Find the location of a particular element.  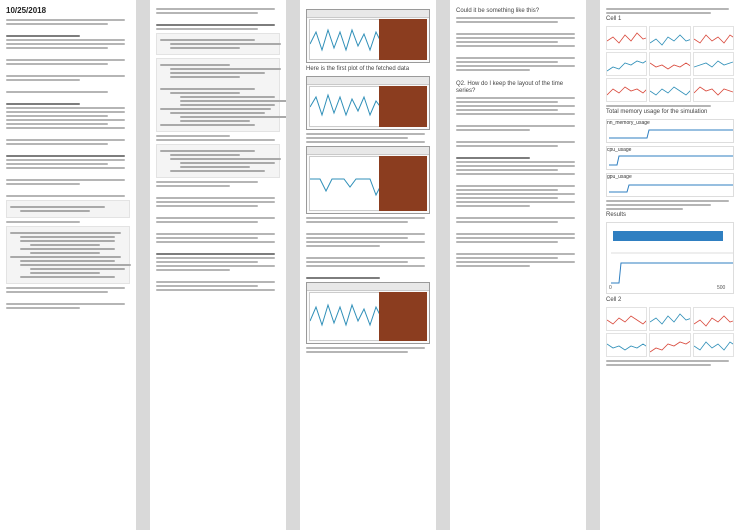

axis-label-a: 0 is located at coordinates (610, 288).